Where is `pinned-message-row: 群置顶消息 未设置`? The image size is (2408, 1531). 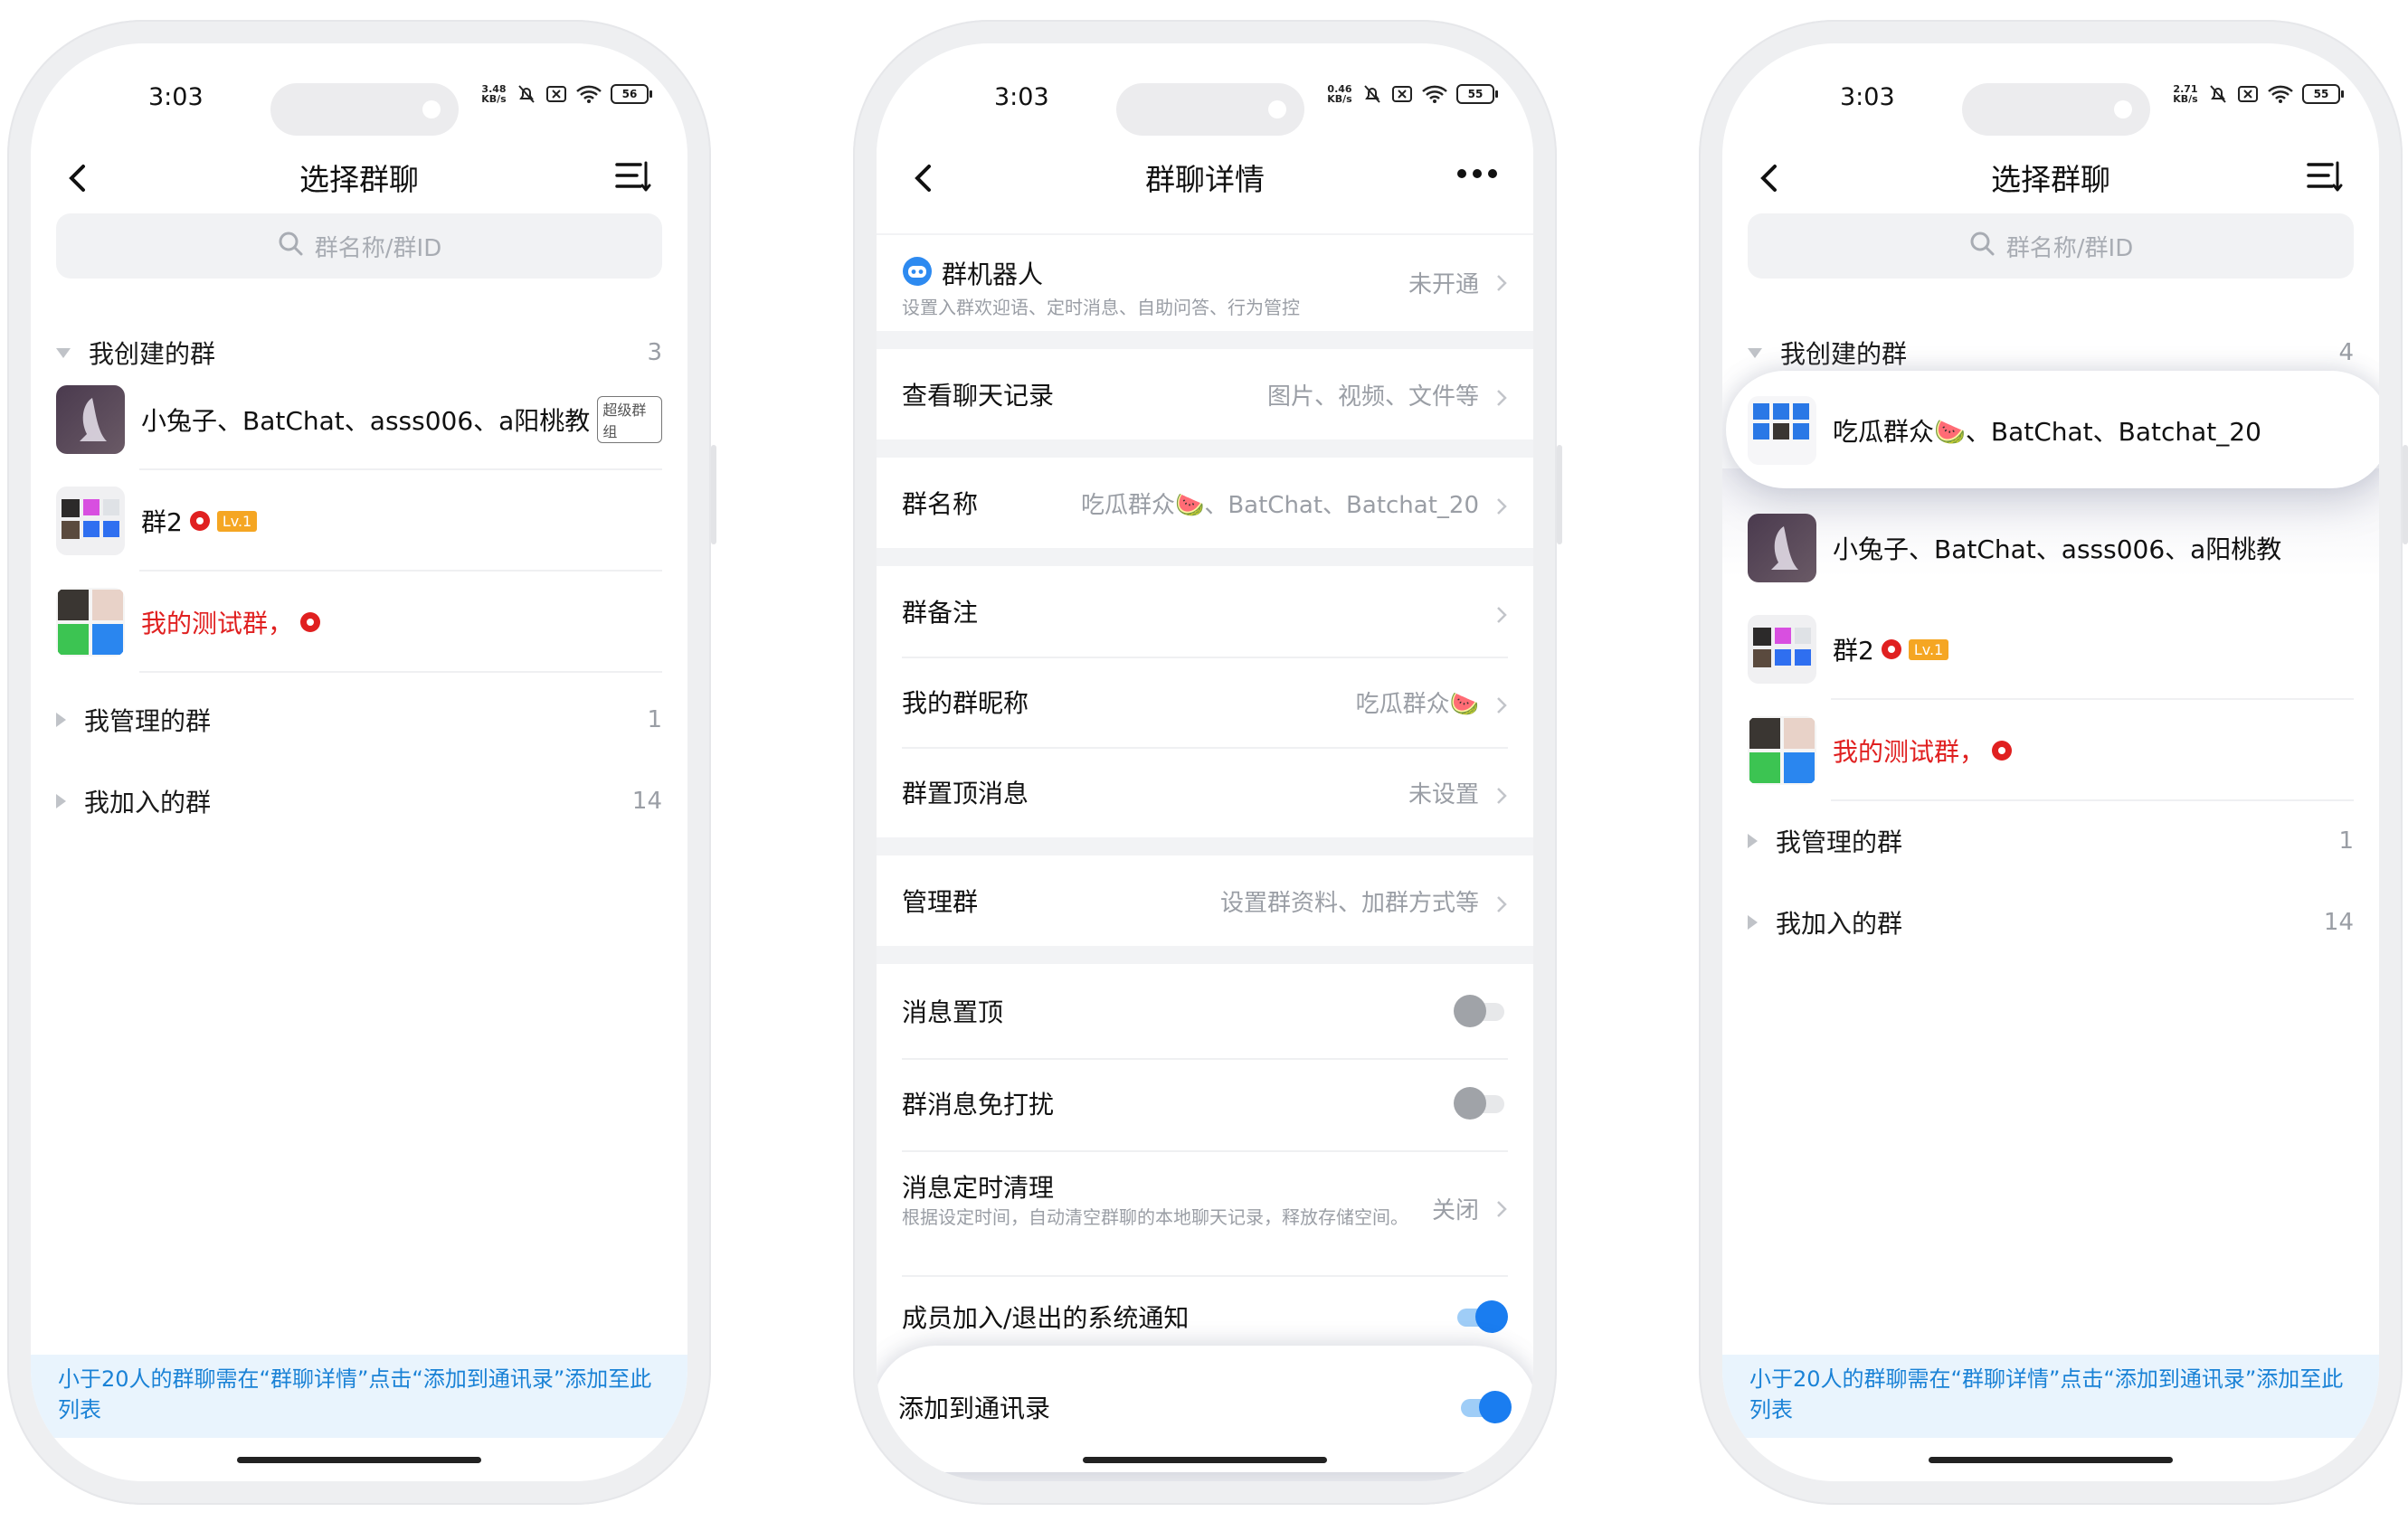
pinned-message-row: 群置顶消息 未设置 is located at coordinates (1205, 792).